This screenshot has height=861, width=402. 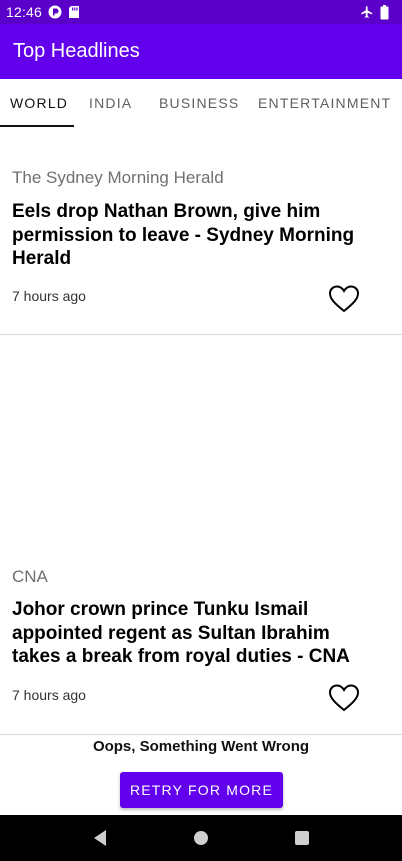 What do you see at coordinates (118, 177) in the screenshot?
I see `article-source: The Sydney Morning Herald` at bounding box center [118, 177].